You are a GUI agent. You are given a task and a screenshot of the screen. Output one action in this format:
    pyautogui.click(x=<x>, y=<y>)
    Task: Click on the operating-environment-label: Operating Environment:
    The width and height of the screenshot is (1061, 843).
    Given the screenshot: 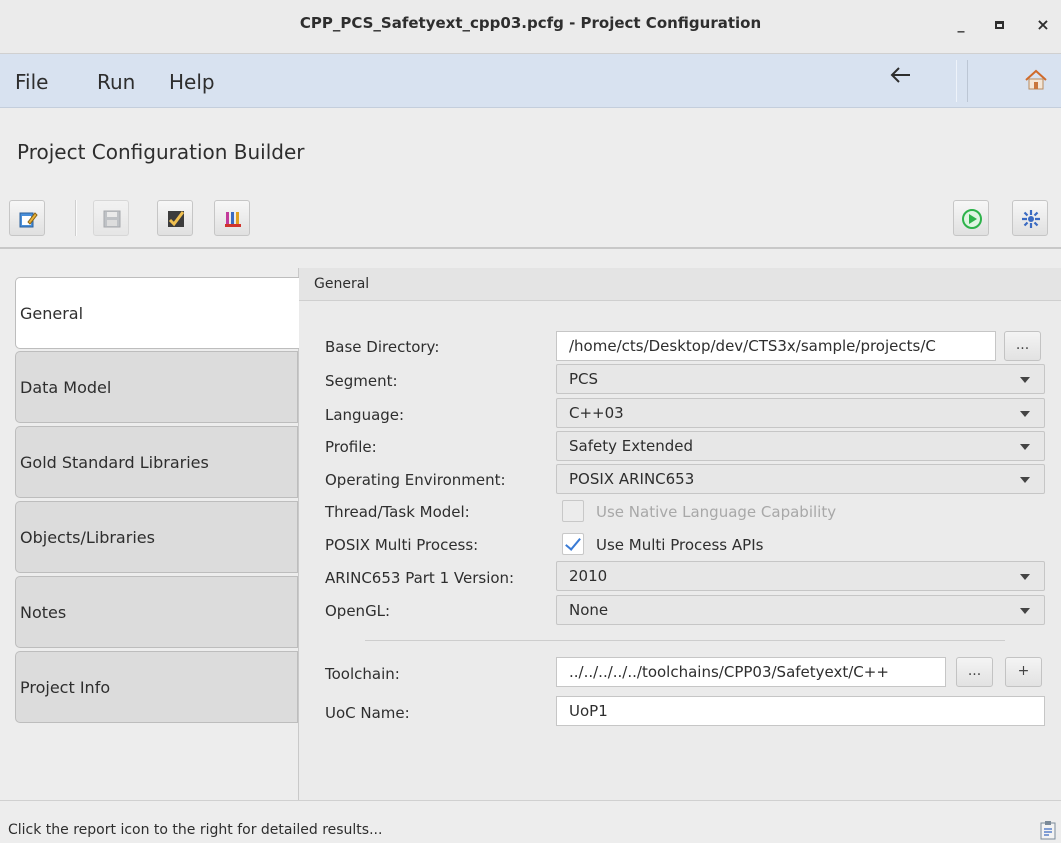 What is the action you would take?
    pyautogui.click(x=415, y=480)
    